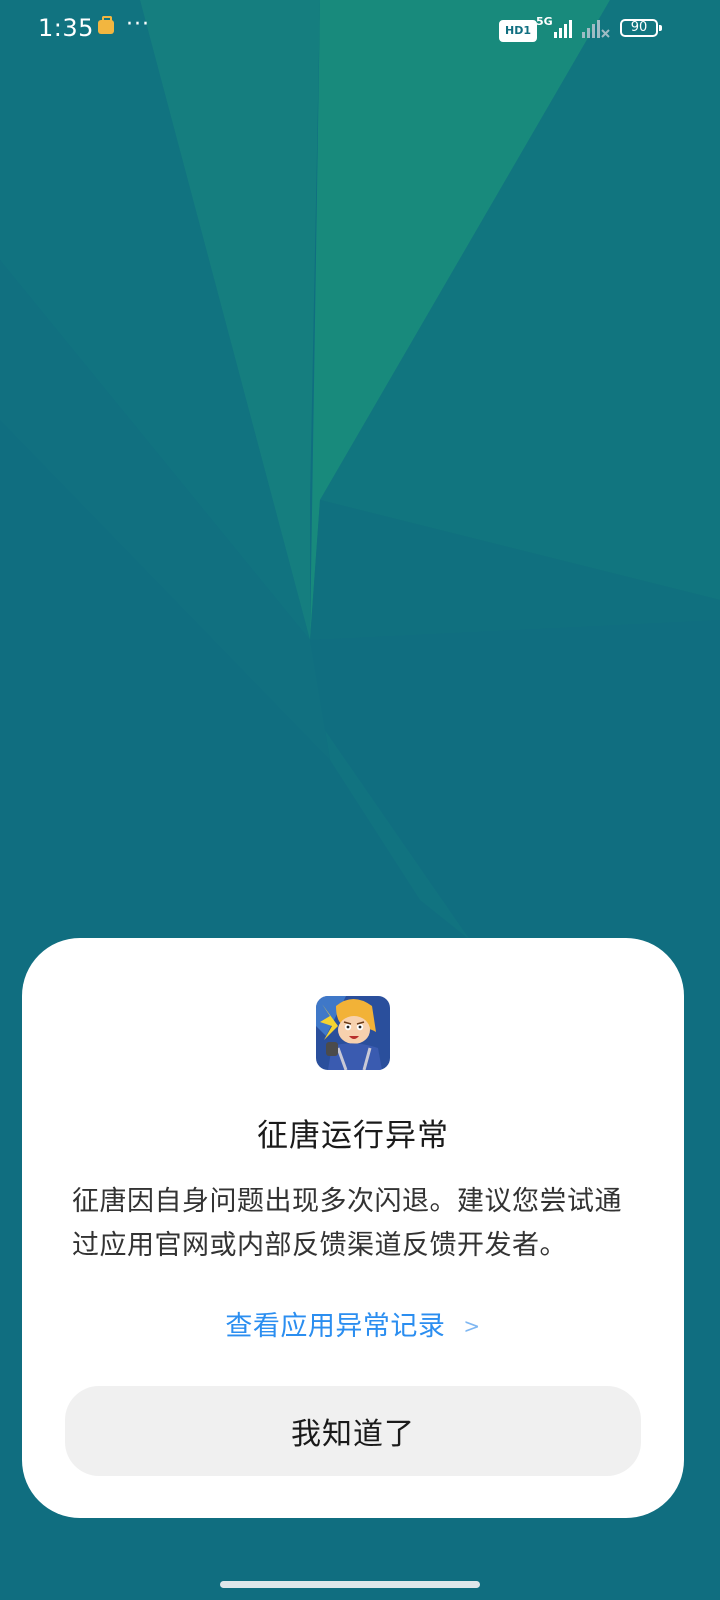  Describe the element at coordinates (518, 31) in the screenshot. I see `hd-voice-badge: HD1` at that location.